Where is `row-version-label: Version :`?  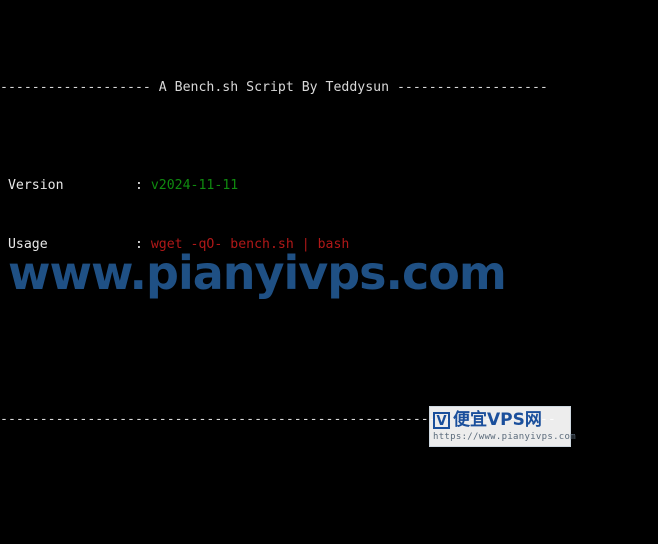
row-version-label: Version : is located at coordinates (75, 185).